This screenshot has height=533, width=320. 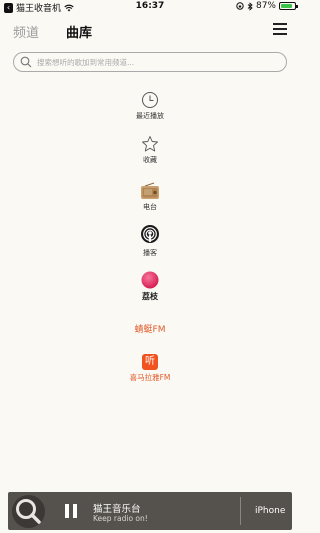 I want to click on library-item-radio: 电台, so click(x=150, y=197).